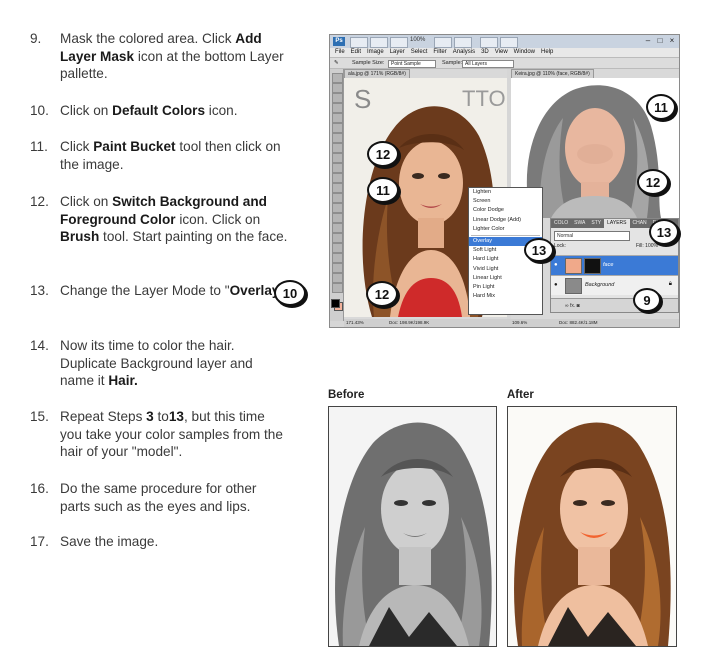 The image size is (706, 663). I want to click on layer-row-face: ● face, so click(614, 265).